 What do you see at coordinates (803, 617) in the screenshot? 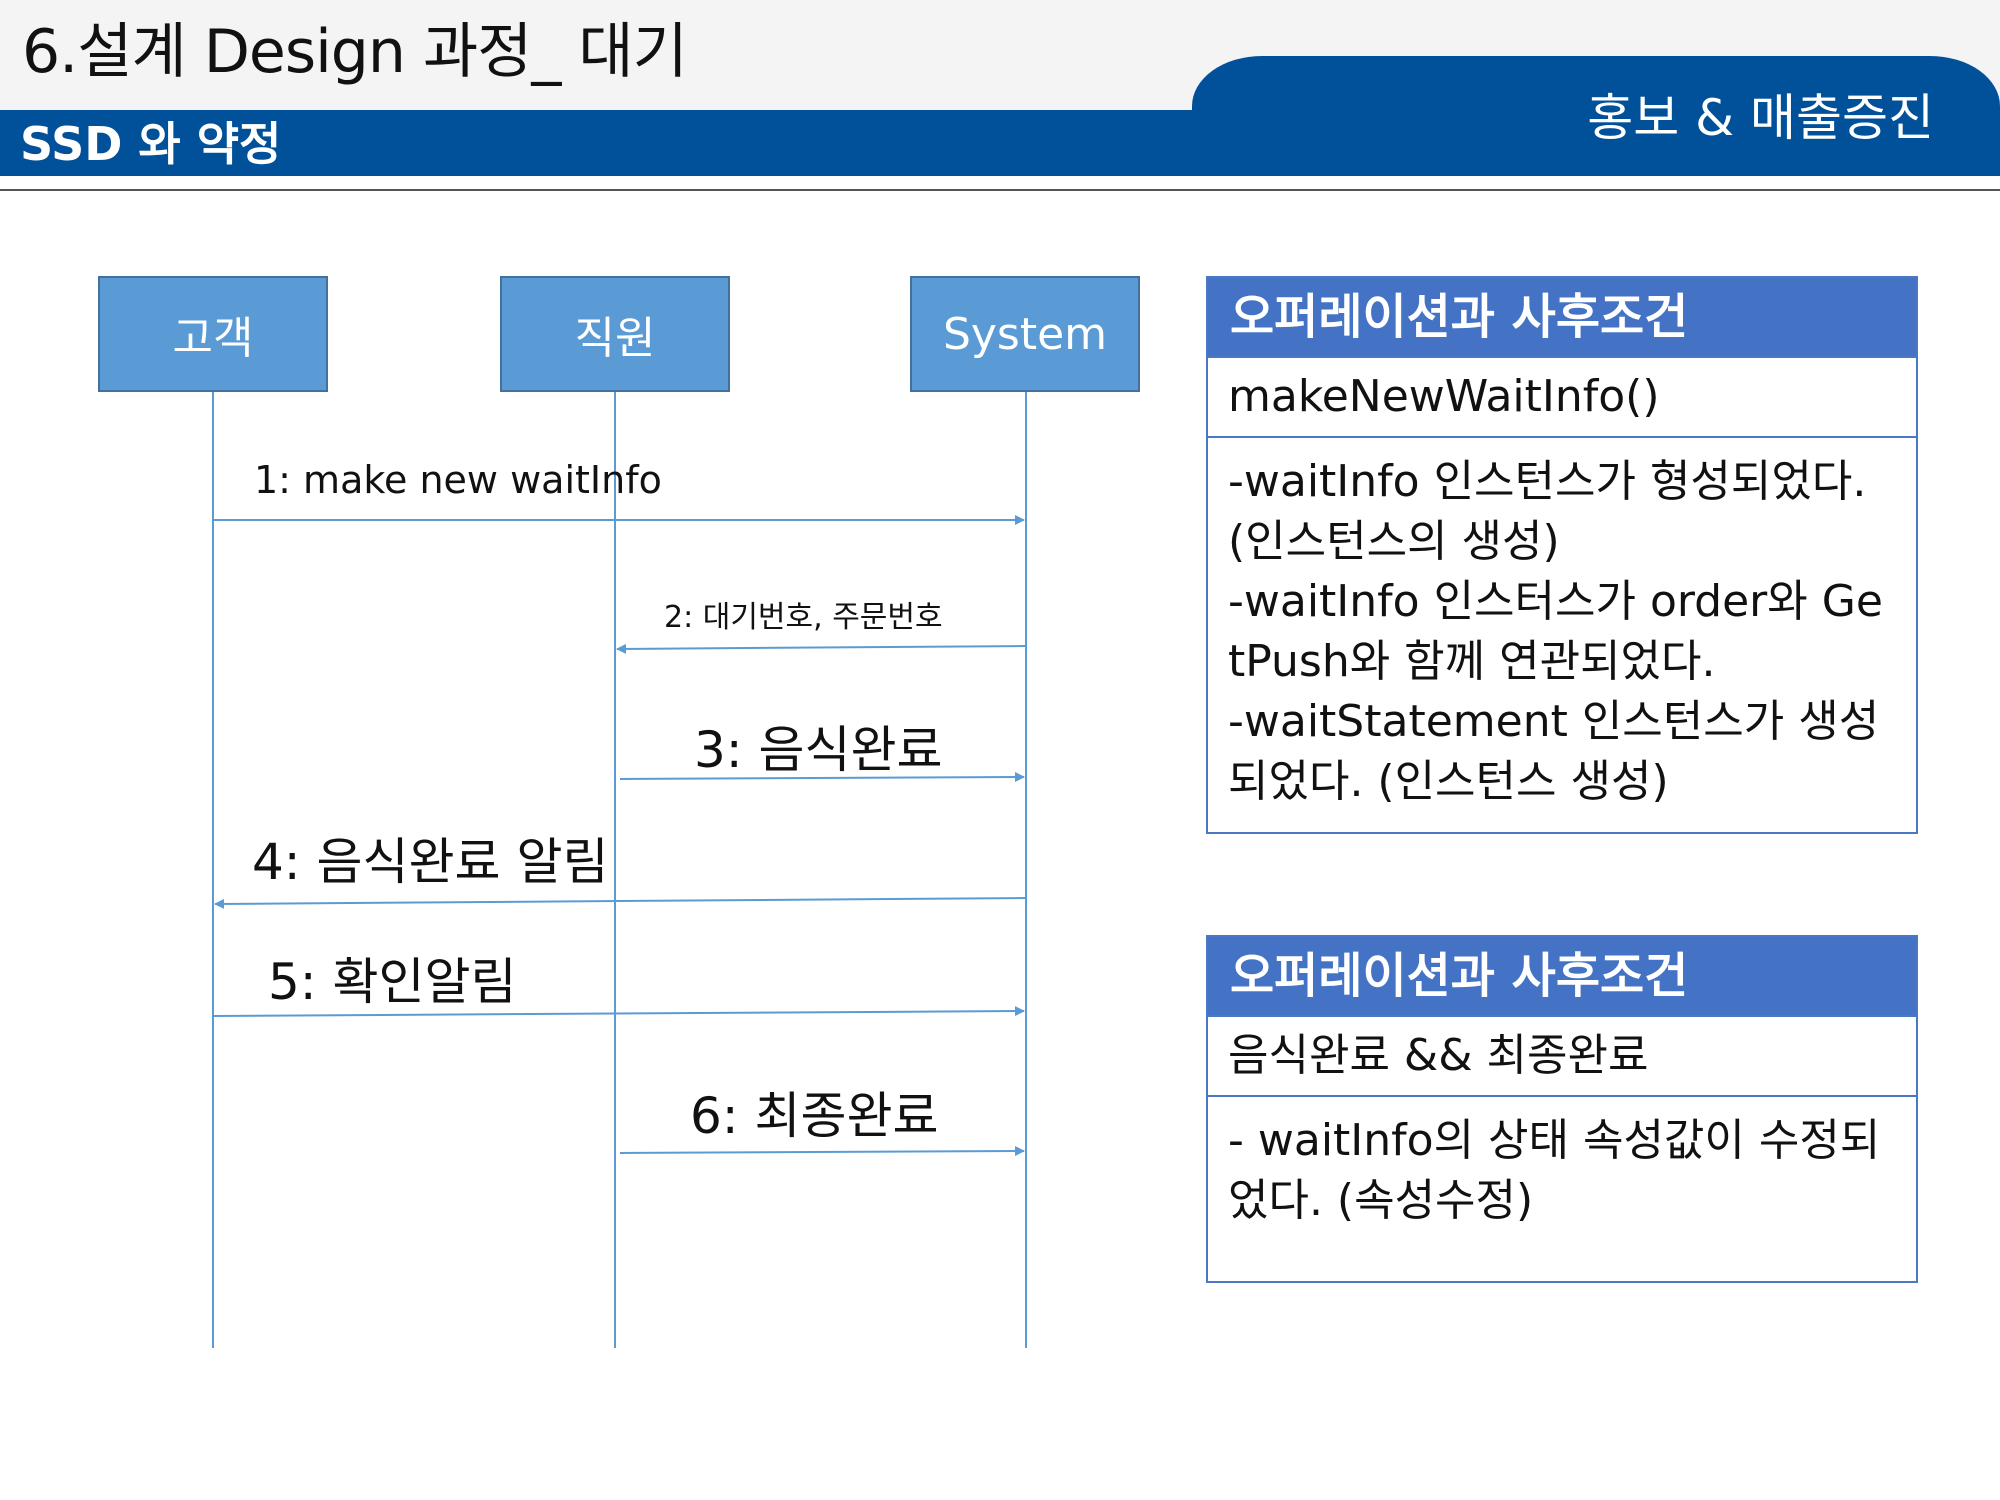
I see `message-label-2: 2: 대기번호, 주문번호` at bounding box center [803, 617].